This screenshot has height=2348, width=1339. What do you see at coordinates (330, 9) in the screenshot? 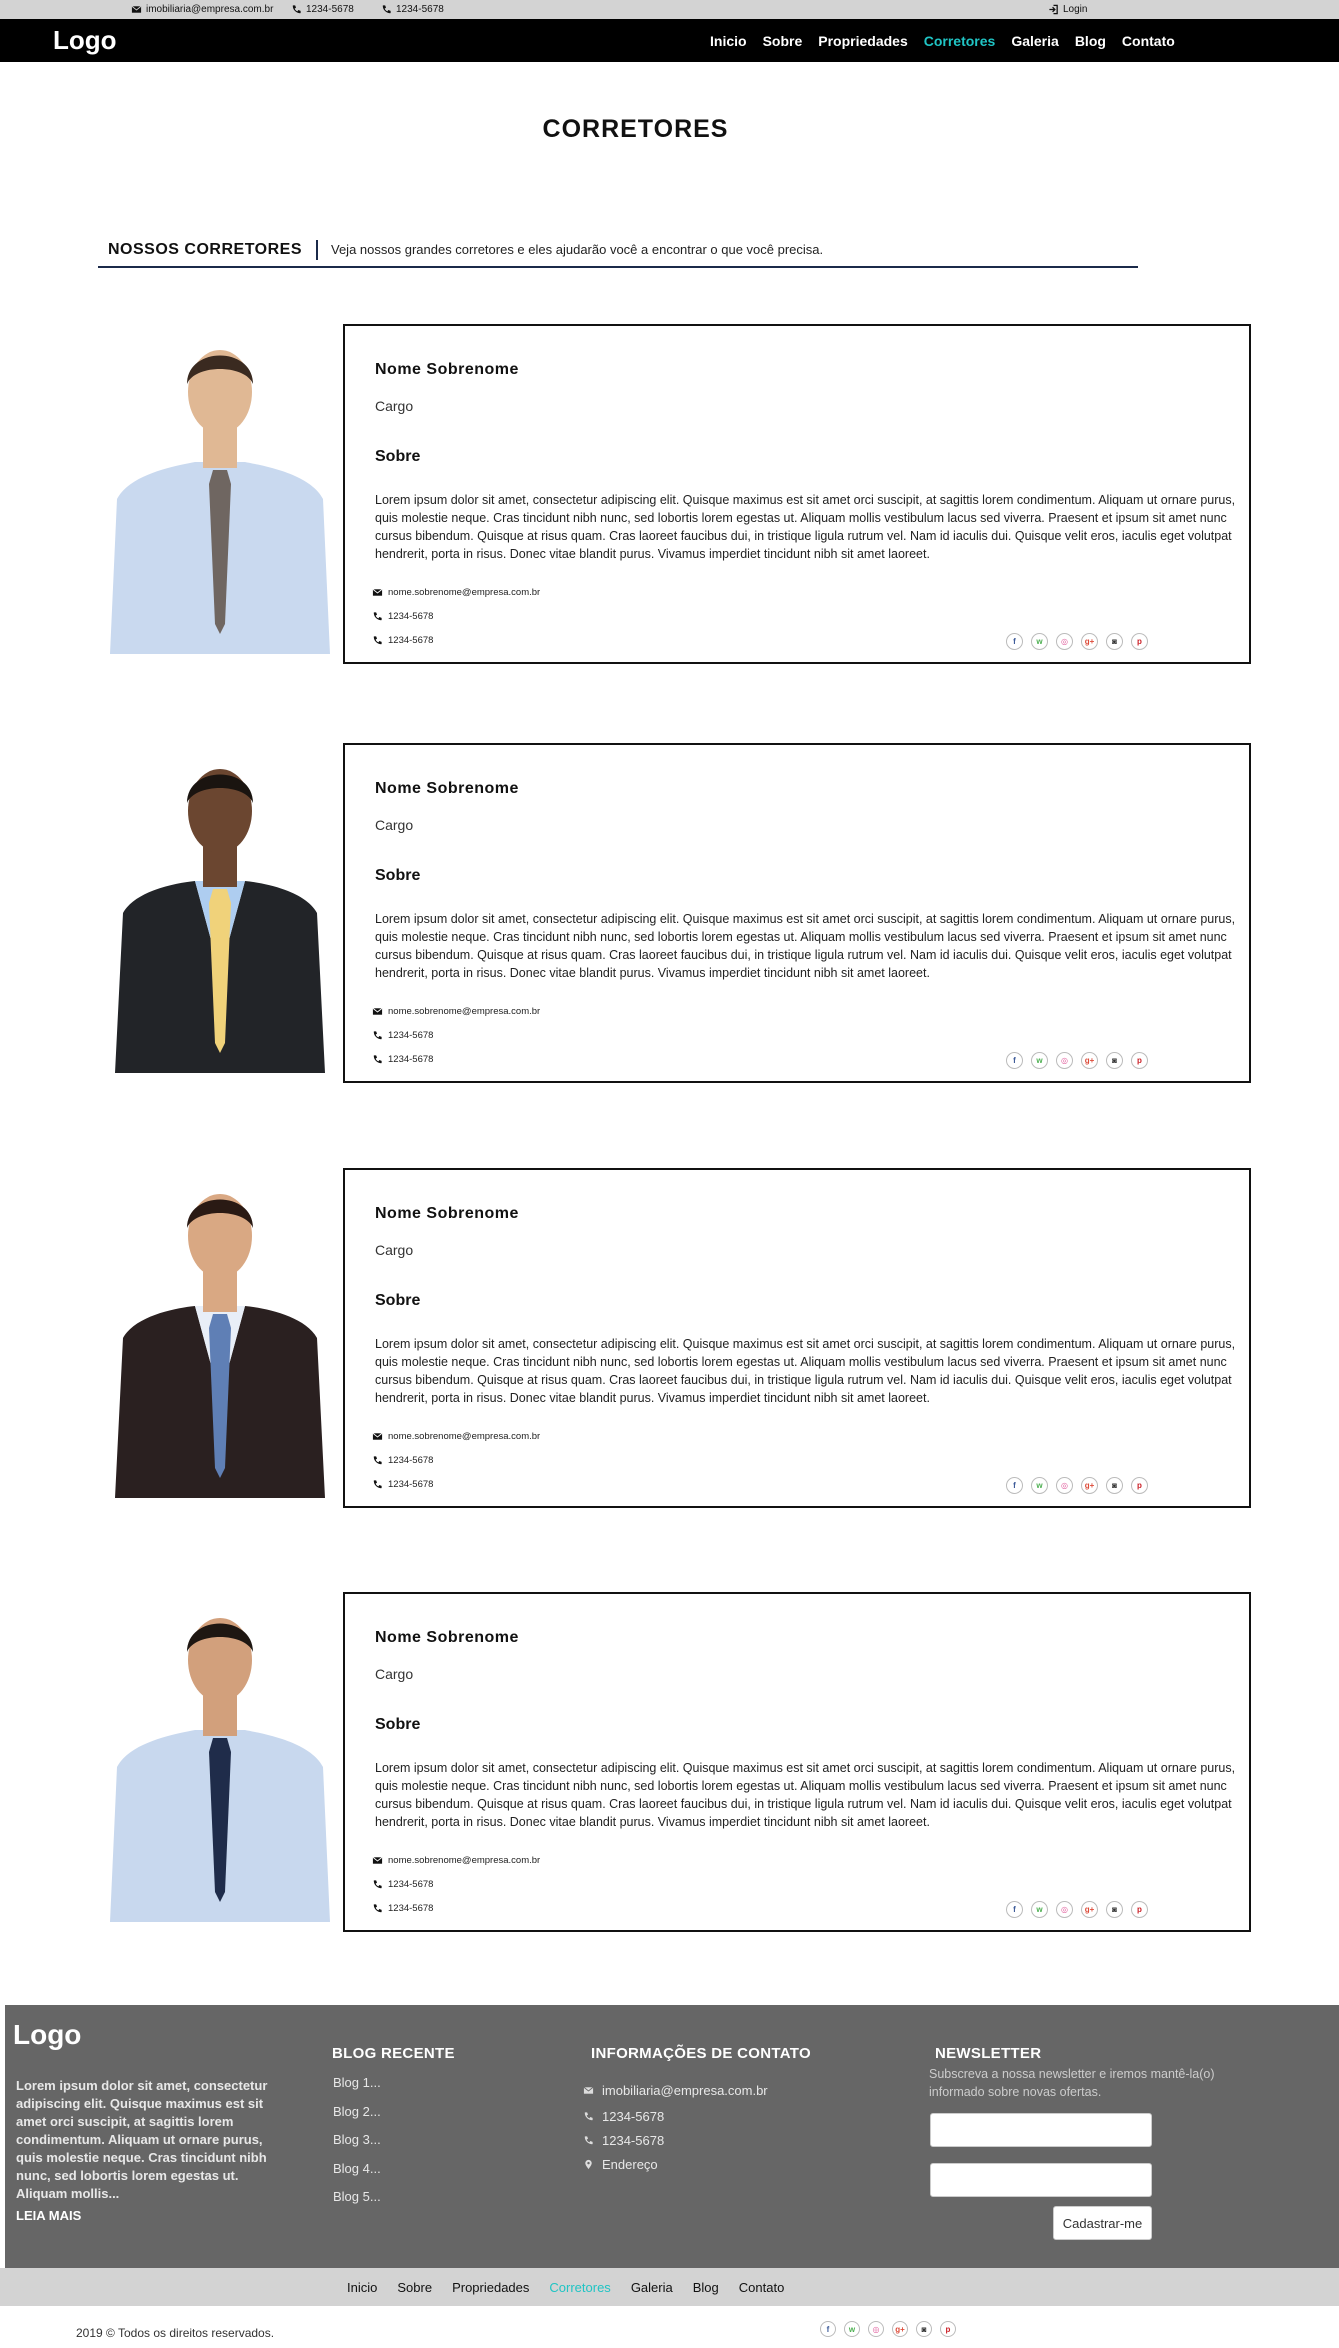
I see `topbar-phone-1-text: 1234-5678` at bounding box center [330, 9].